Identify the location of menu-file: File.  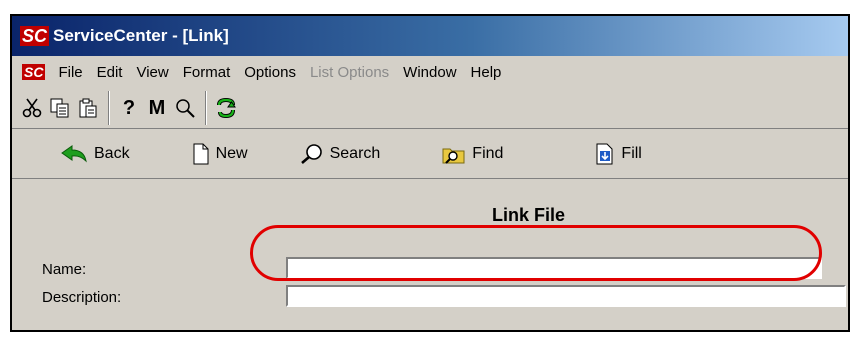
(70, 72).